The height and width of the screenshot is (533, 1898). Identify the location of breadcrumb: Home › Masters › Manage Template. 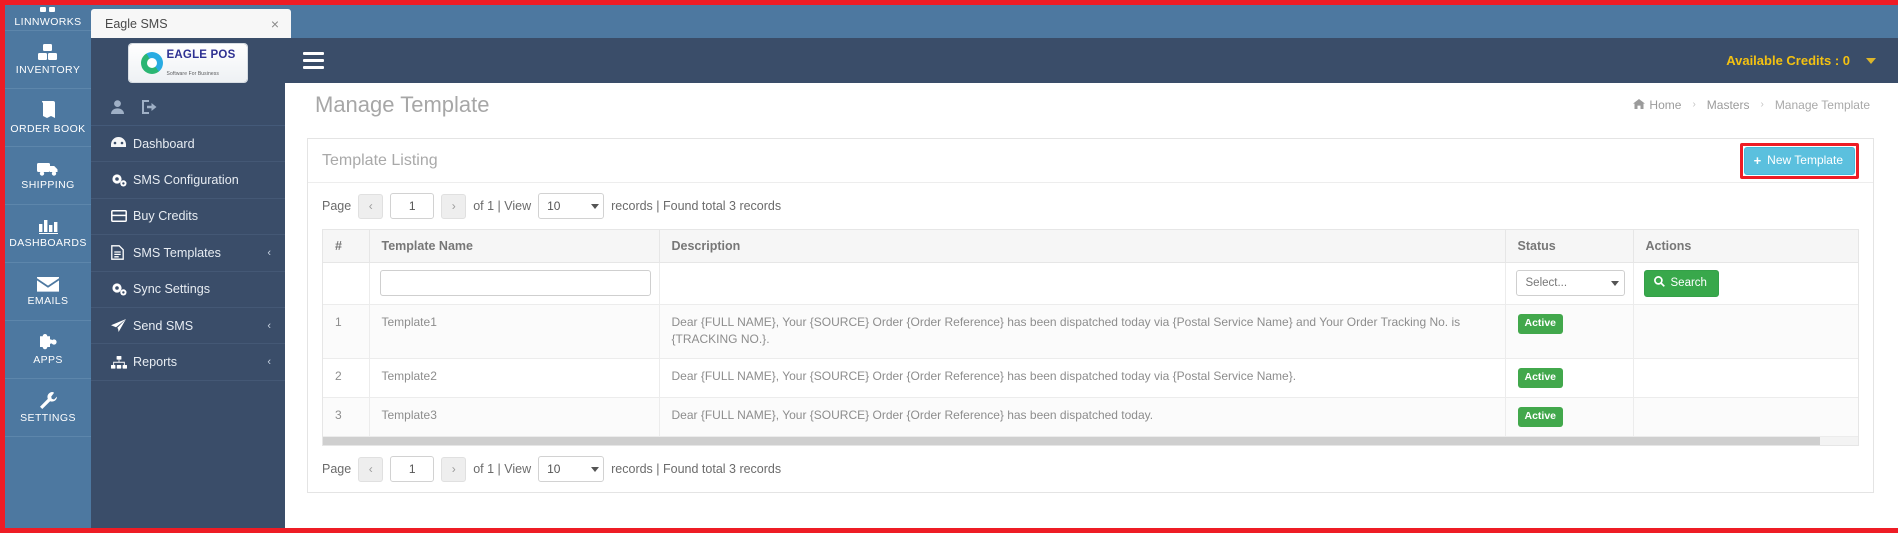
(1751, 105).